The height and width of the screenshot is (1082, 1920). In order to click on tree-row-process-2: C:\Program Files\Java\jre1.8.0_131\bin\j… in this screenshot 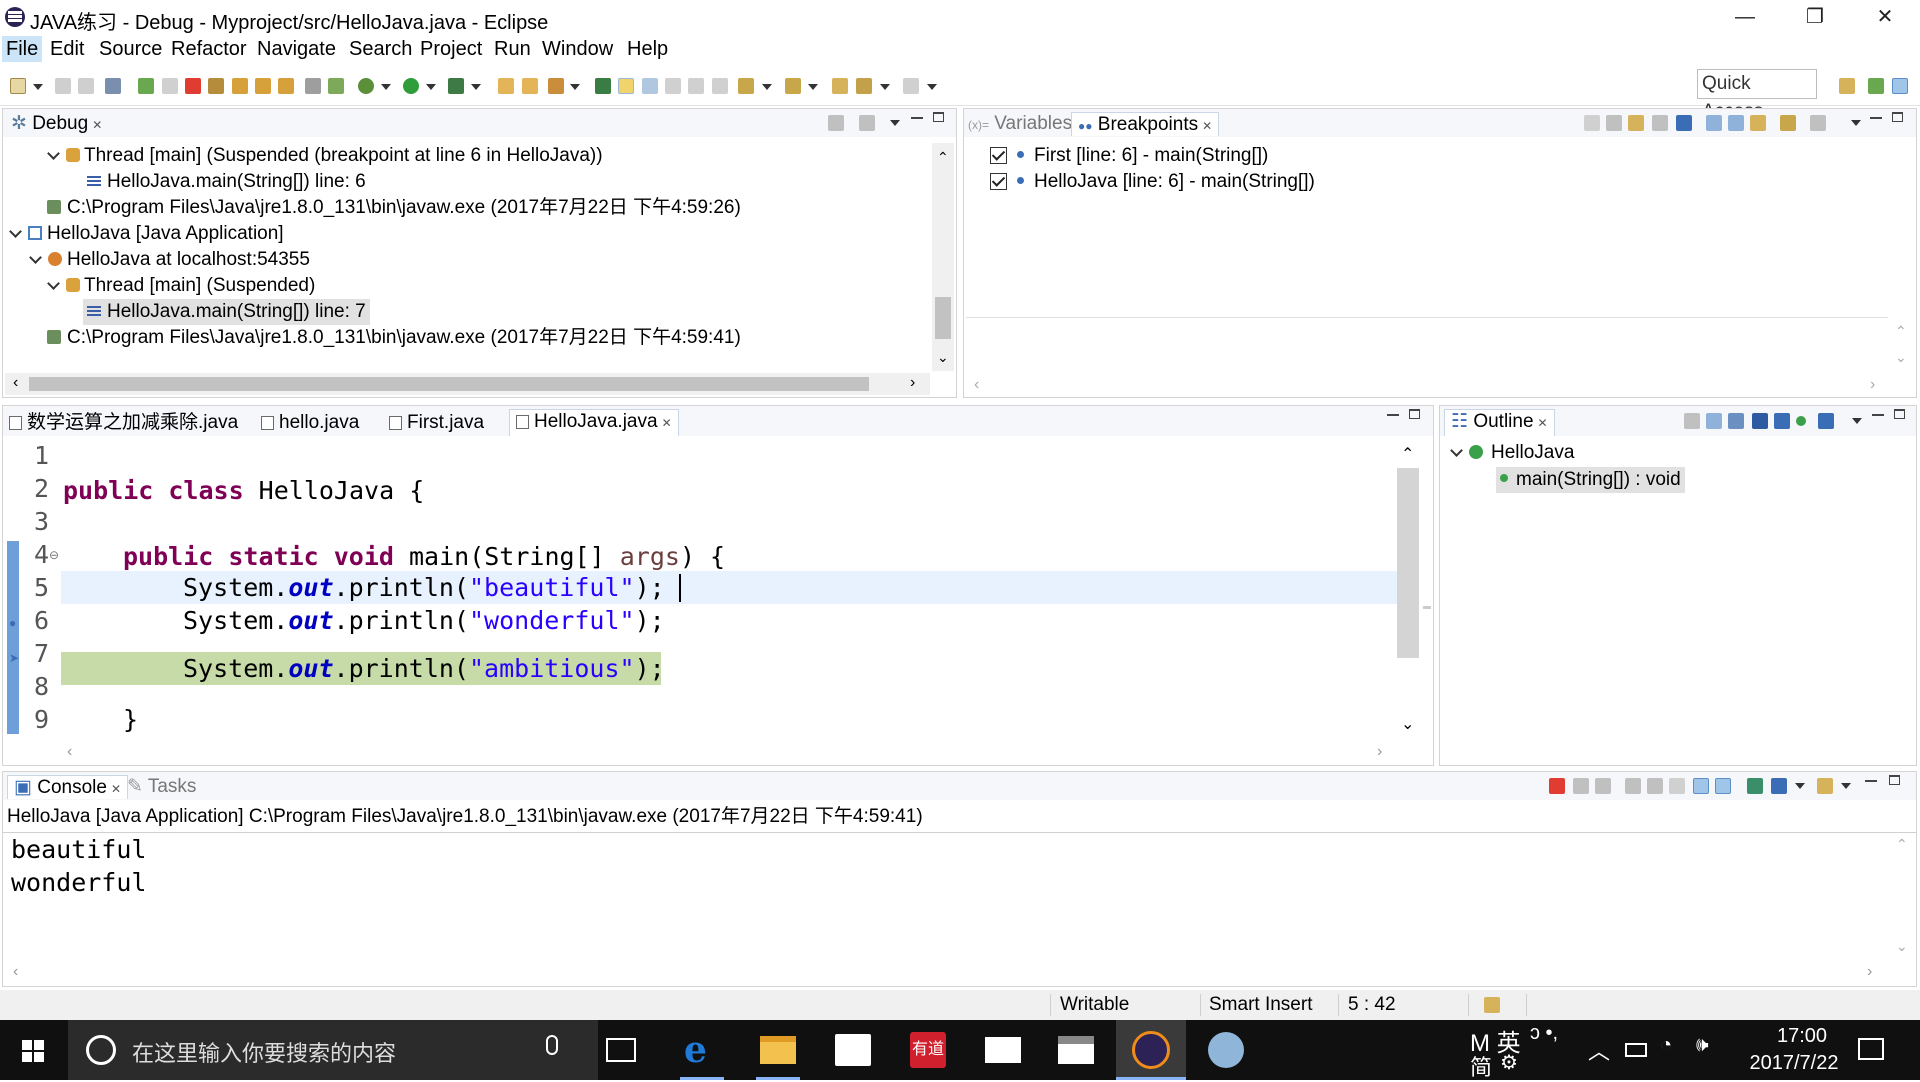, I will do `click(394, 338)`.